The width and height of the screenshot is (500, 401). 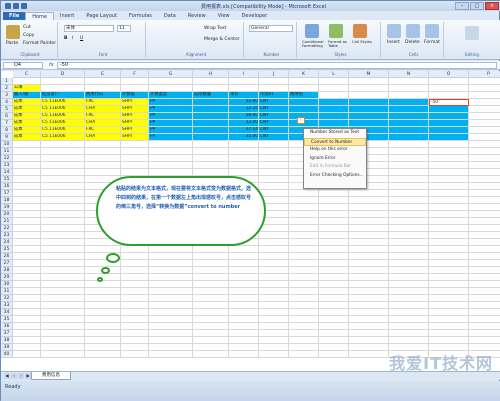 What do you see at coordinates (274, 102) in the screenshot?
I see `grid-cell: CNY` at bounding box center [274, 102].